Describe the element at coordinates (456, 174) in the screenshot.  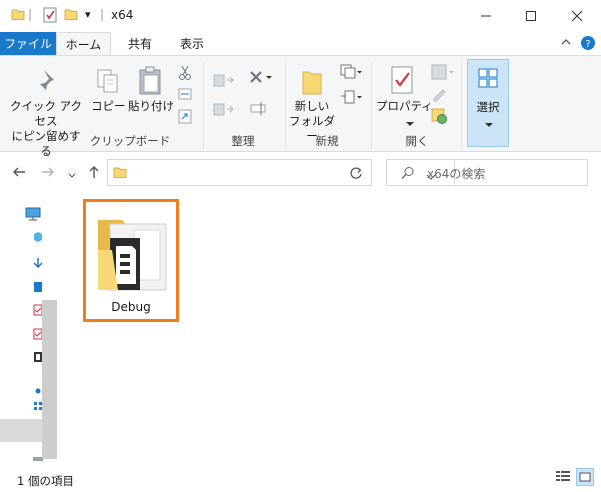
I see `search-placeholder: x64の検索` at that location.